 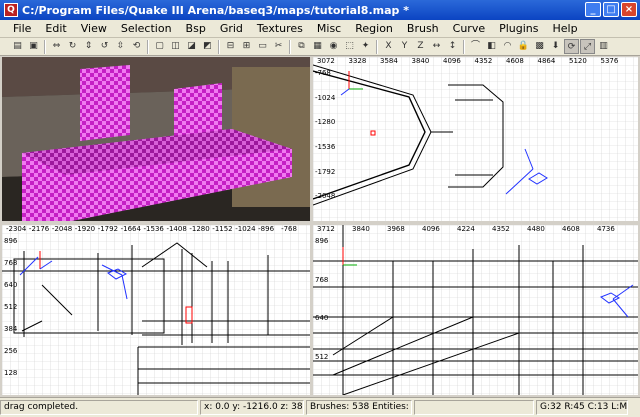 I want to click on csg-merge-icon: ⊞, so click(x=246, y=46).